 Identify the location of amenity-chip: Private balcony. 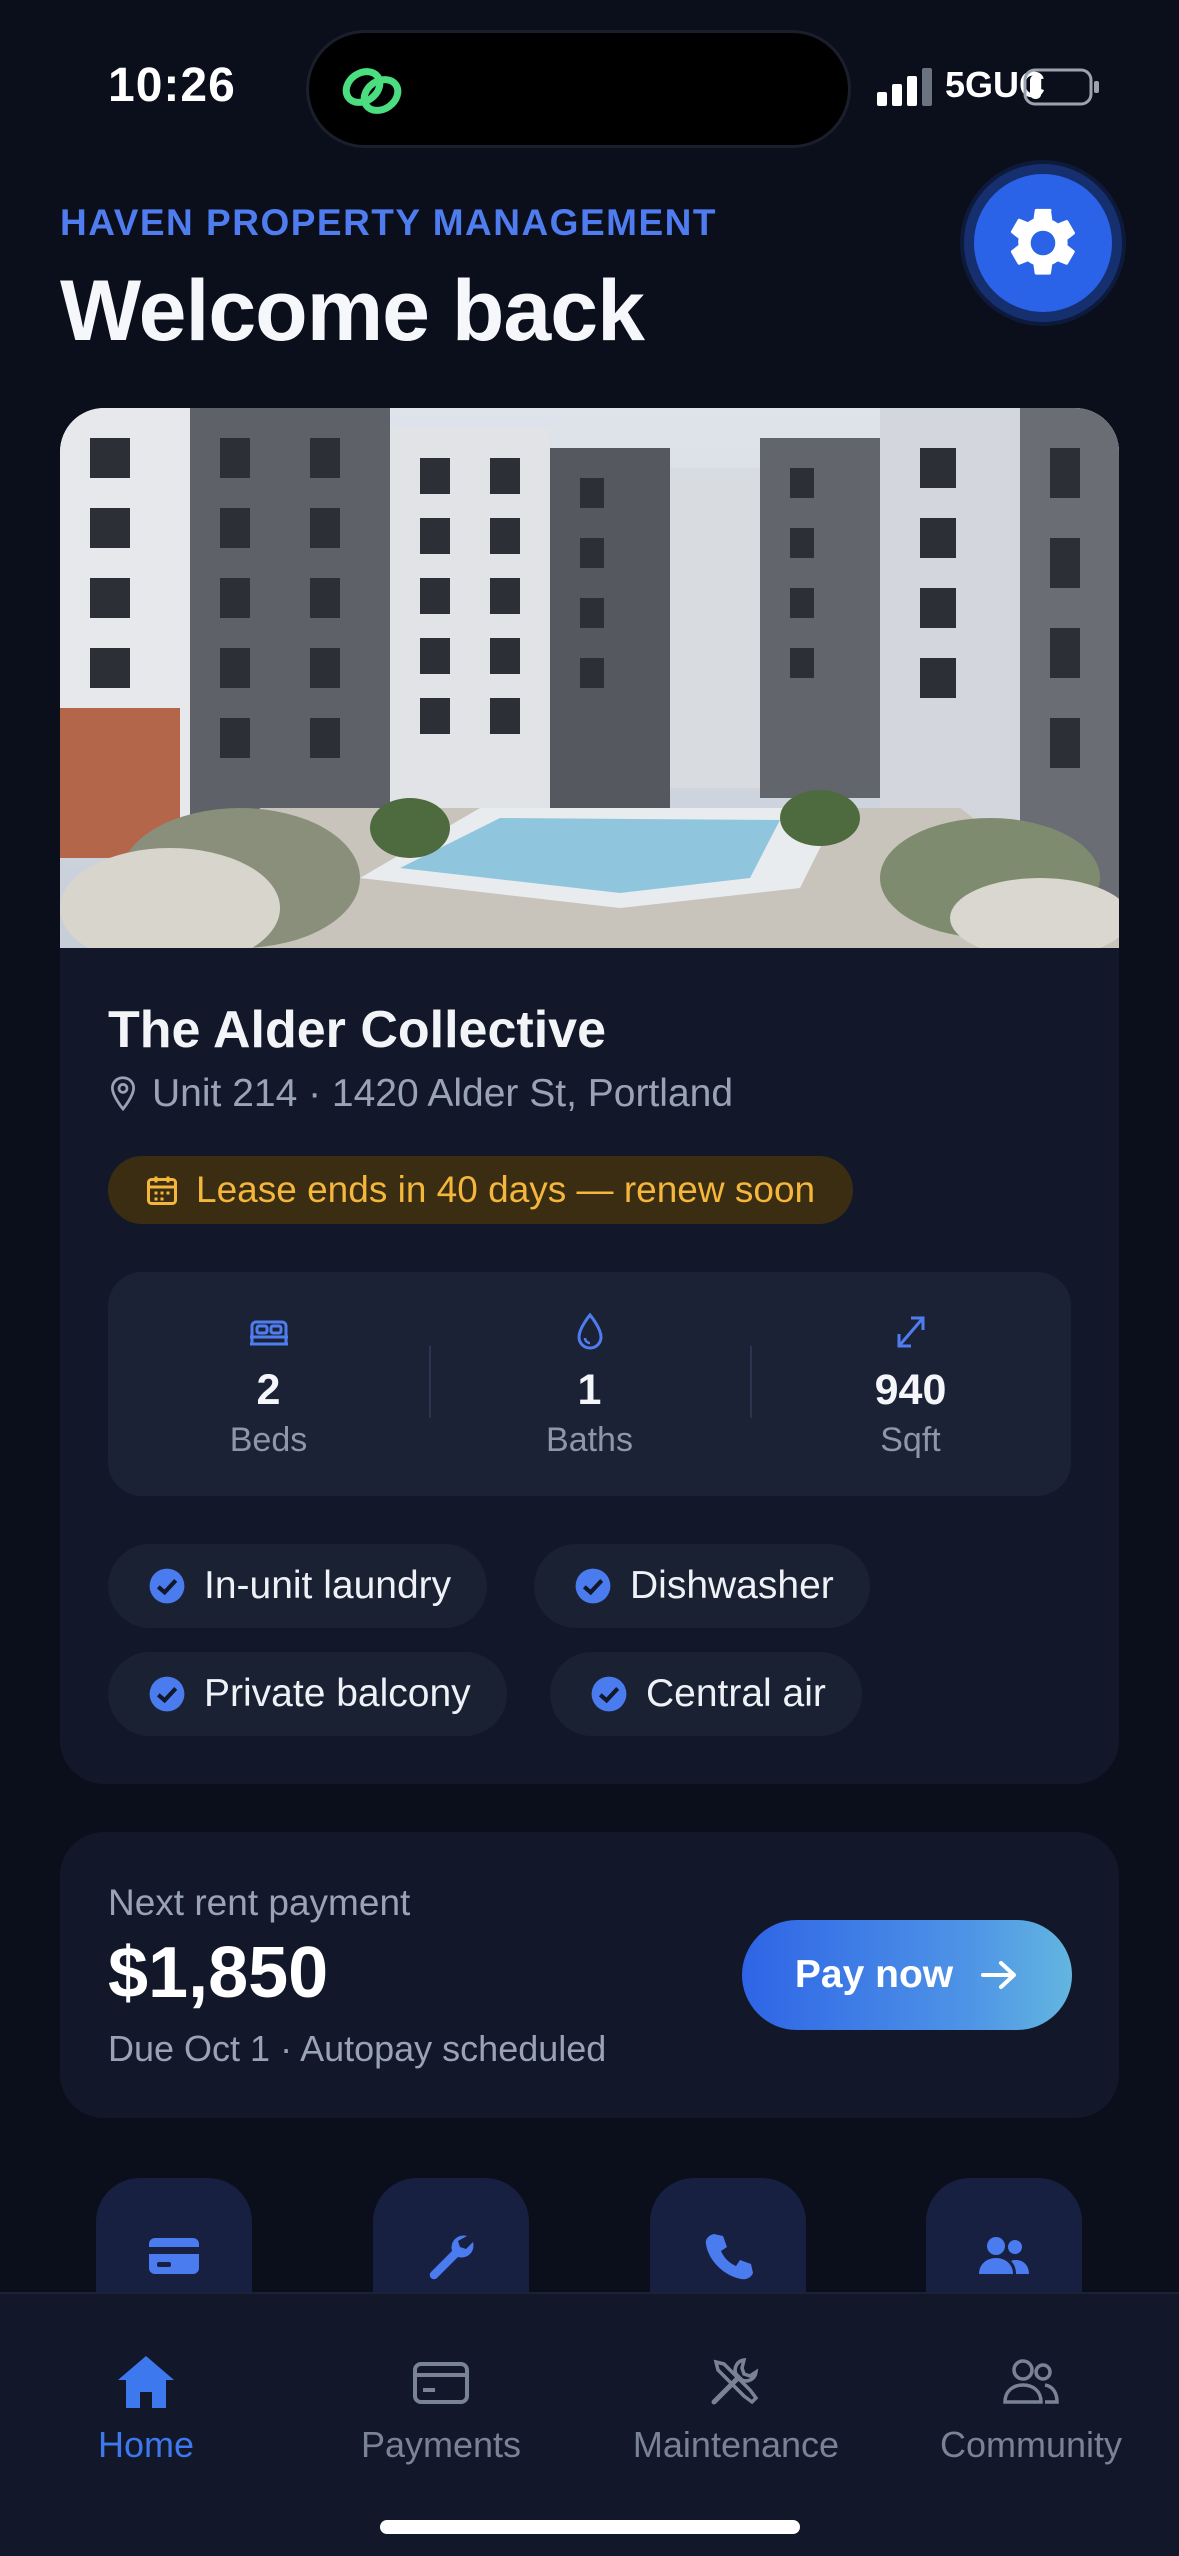
(307, 1694).